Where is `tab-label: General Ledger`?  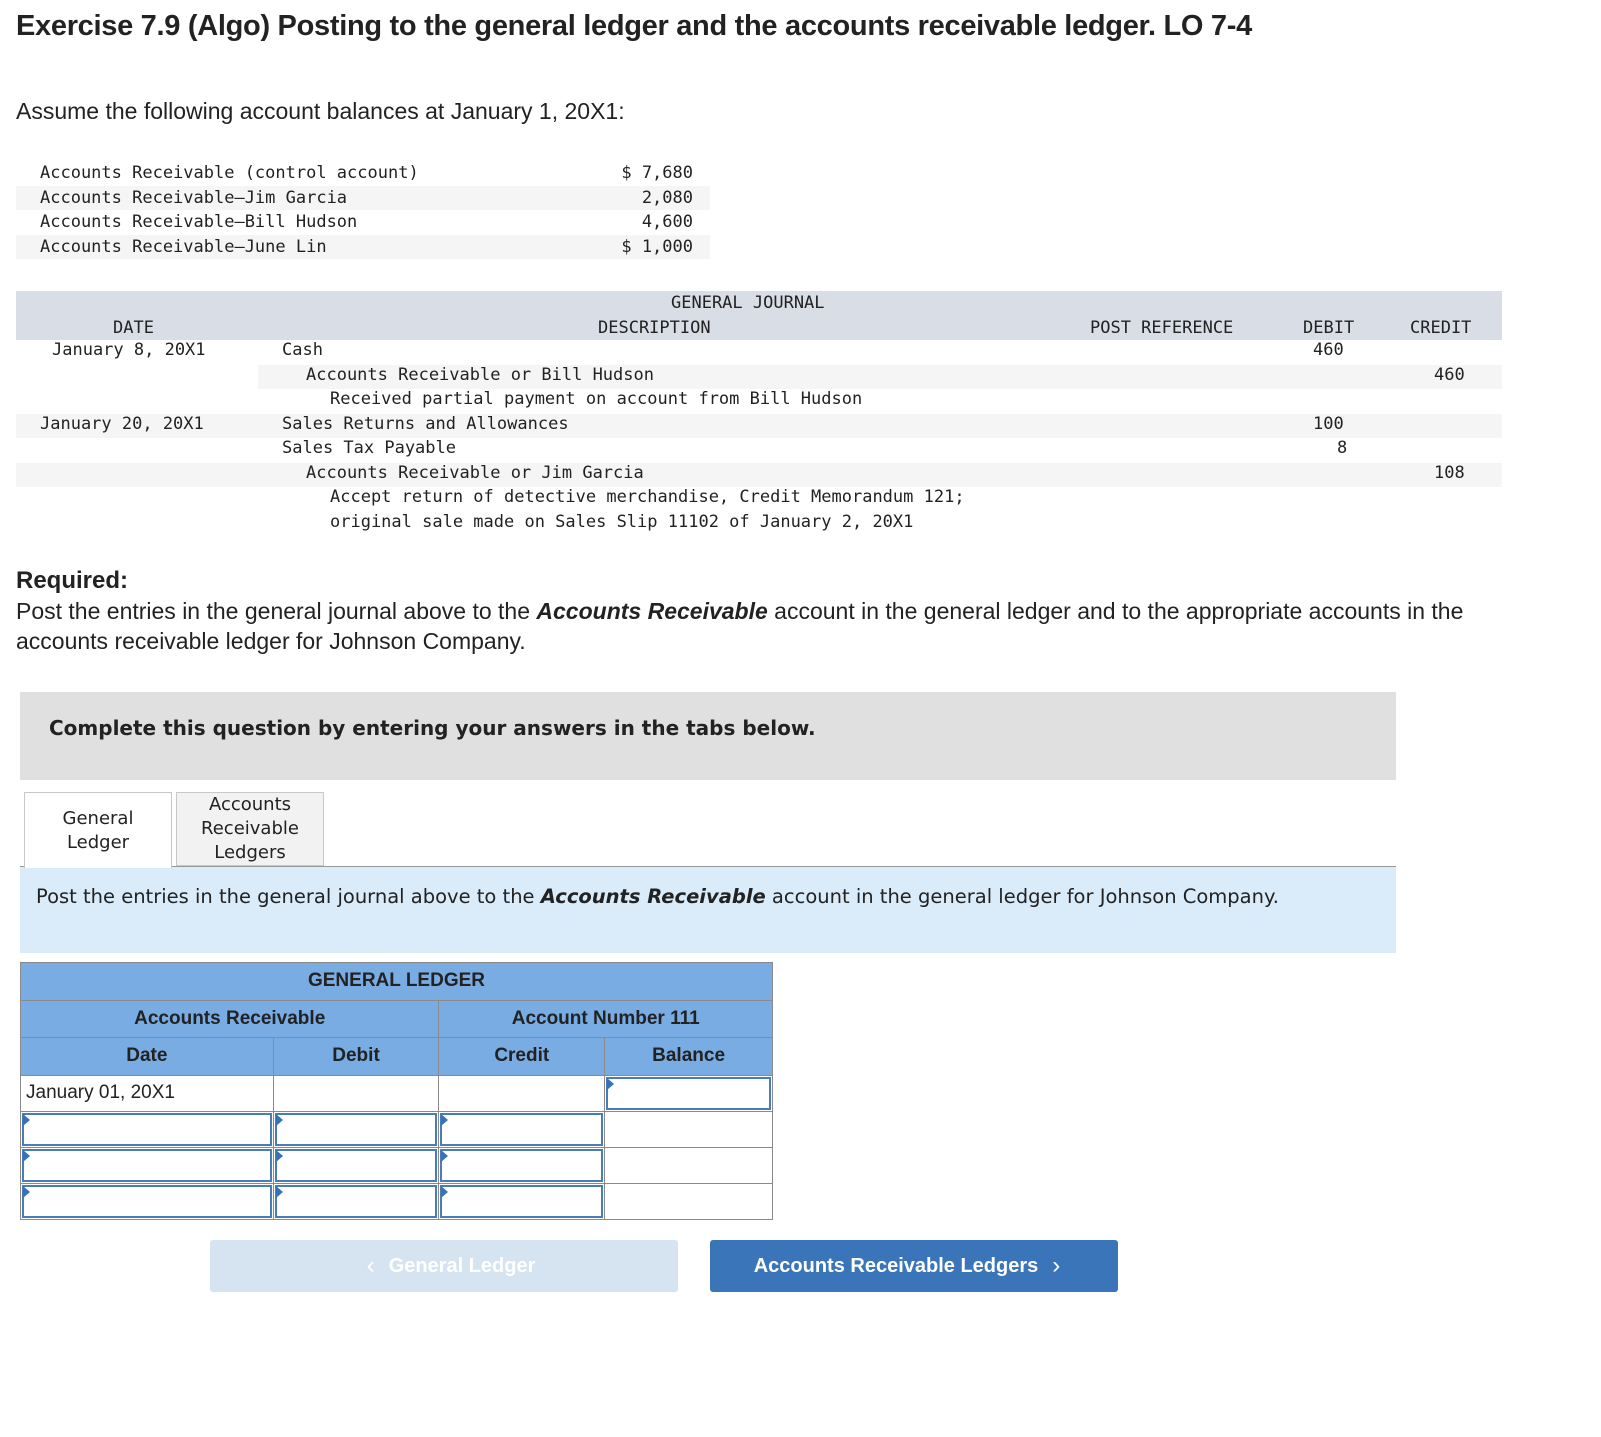 tab-label: General Ledger is located at coordinates (98, 831).